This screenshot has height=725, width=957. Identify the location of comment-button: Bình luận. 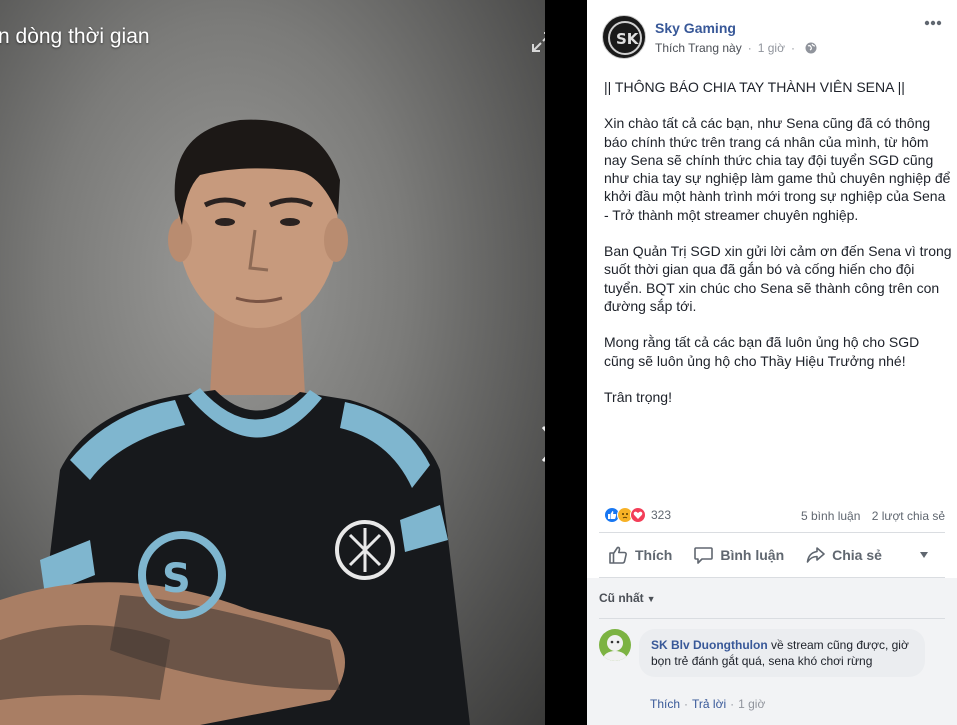
(739, 555).